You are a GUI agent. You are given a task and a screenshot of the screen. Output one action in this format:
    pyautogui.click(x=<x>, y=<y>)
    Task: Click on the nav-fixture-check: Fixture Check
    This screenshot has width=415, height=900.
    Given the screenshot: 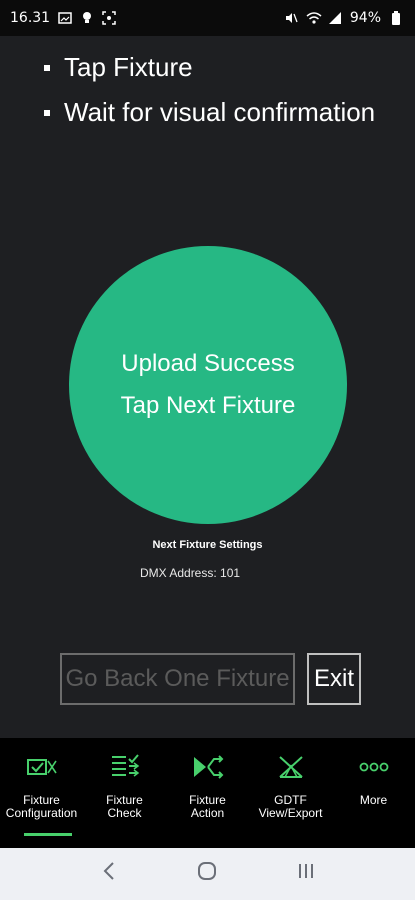 What is the action you would take?
    pyautogui.click(x=124, y=793)
    